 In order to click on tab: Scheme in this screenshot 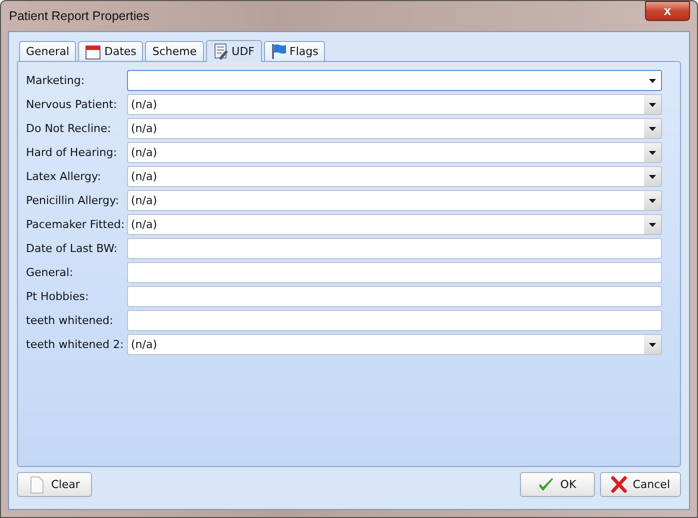, I will do `click(174, 51)`.